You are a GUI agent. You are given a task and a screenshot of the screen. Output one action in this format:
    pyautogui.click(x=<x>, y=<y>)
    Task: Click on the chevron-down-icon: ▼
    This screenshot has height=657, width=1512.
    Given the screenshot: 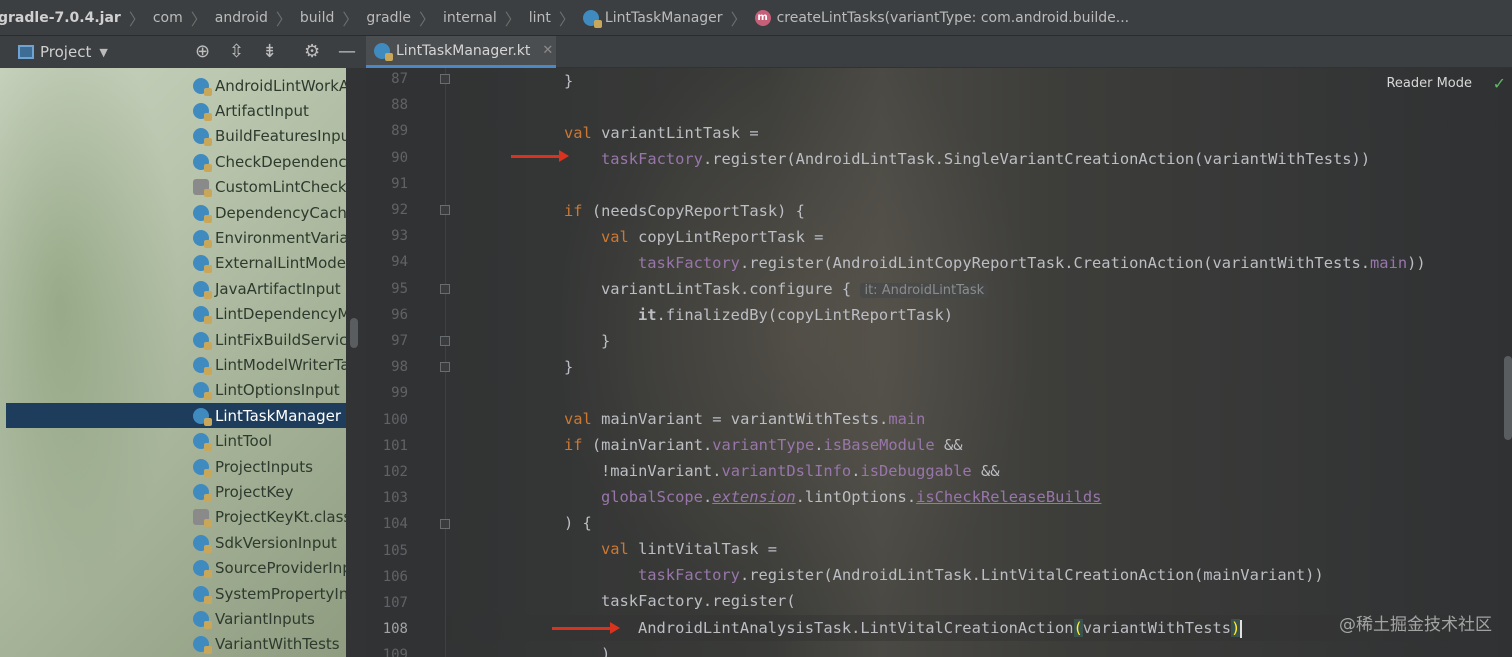 What is the action you would take?
    pyautogui.click(x=103, y=52)
    